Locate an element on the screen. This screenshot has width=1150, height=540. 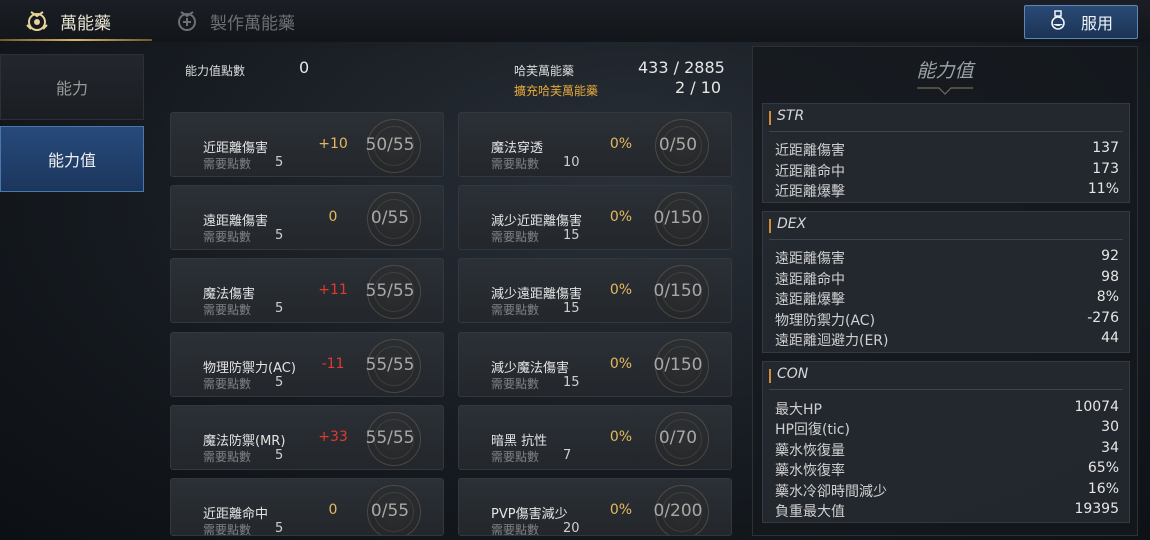
section-header: CON is located at coordinates (946, 375).